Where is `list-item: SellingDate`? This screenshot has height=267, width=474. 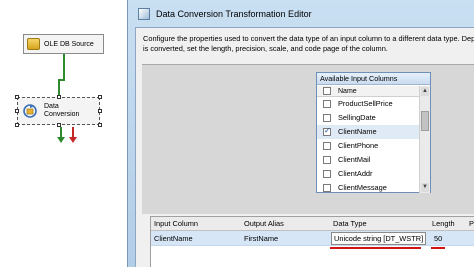 list-item: SellingDate is located at coordinates (368, 118).